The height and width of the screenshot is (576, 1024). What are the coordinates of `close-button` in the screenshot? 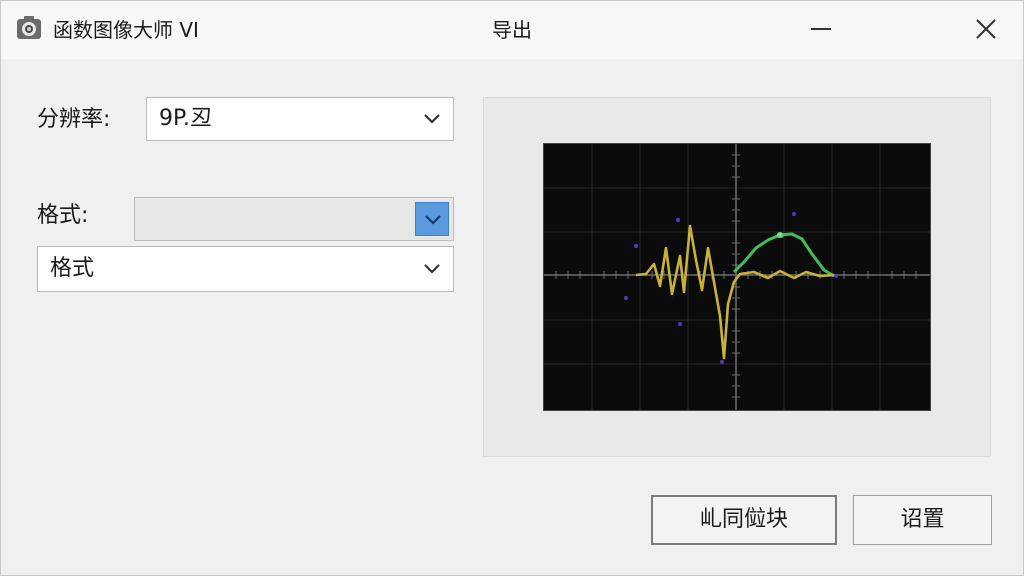 It's located at (986, 29).